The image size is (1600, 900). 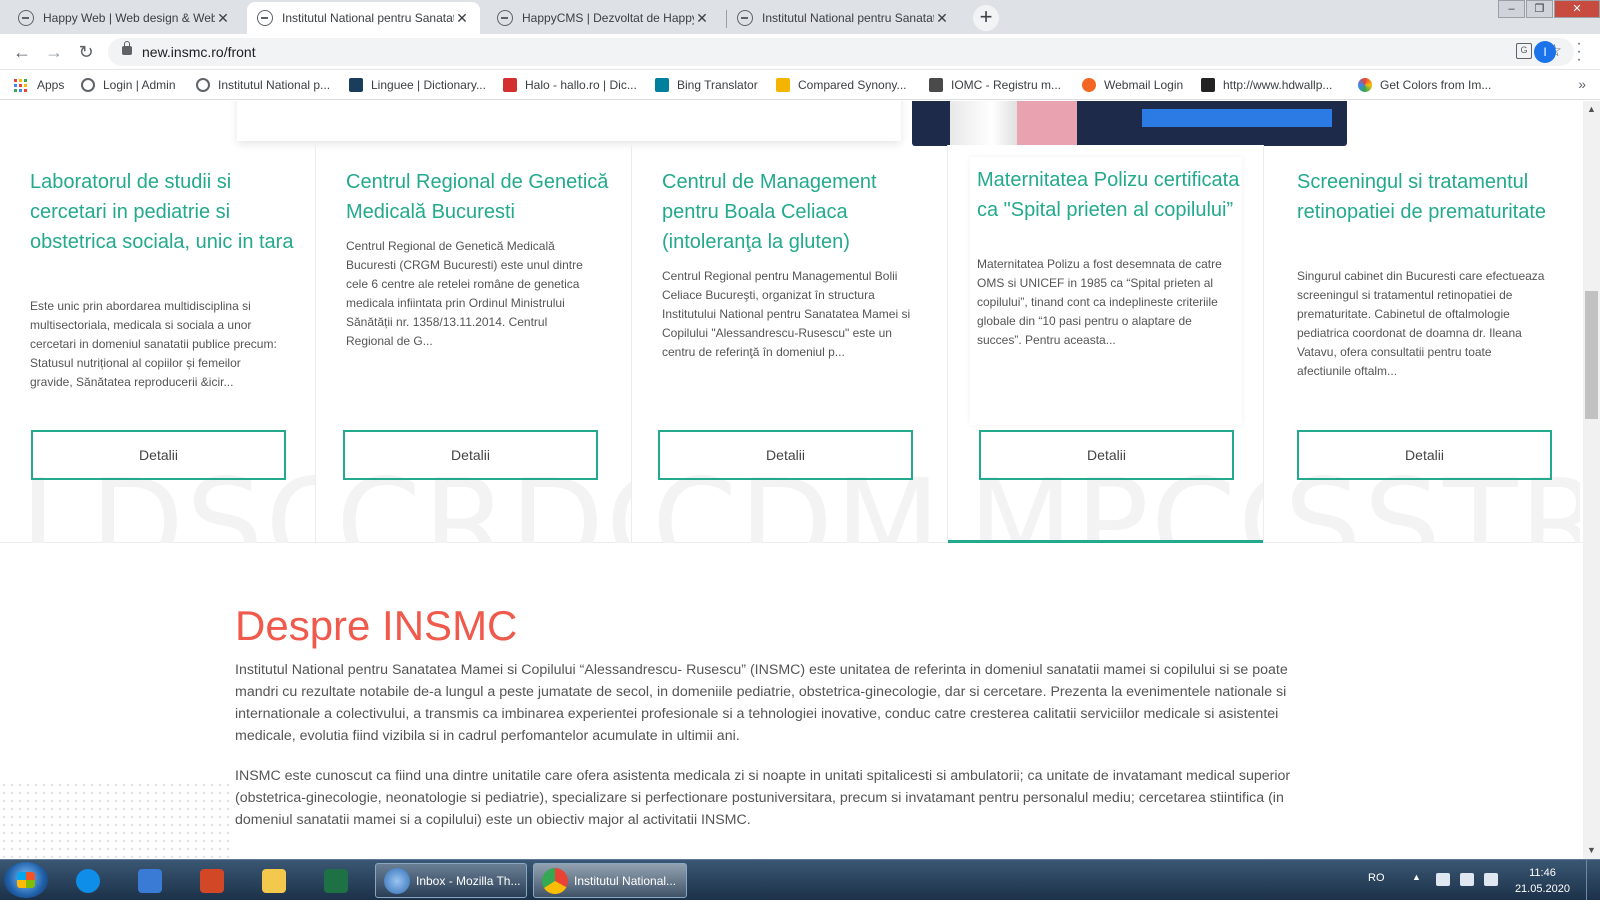 What do you see at coordinates (1539, 9) in the screenshot?
I see `restore-icon: ❐` at bounding box center [1539, 9].